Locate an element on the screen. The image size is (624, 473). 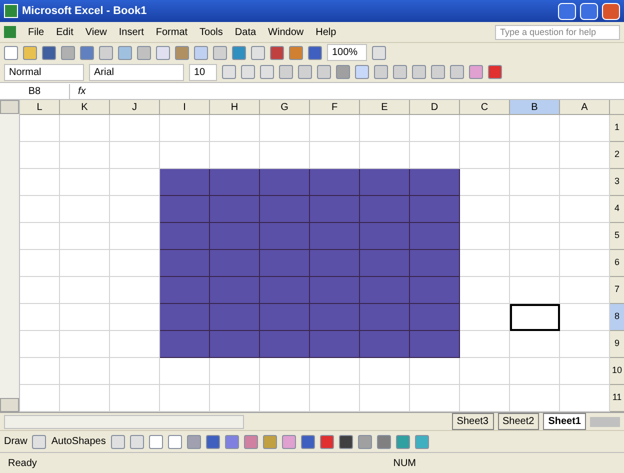
menu-item: Format is located at coordinates (172, 32).